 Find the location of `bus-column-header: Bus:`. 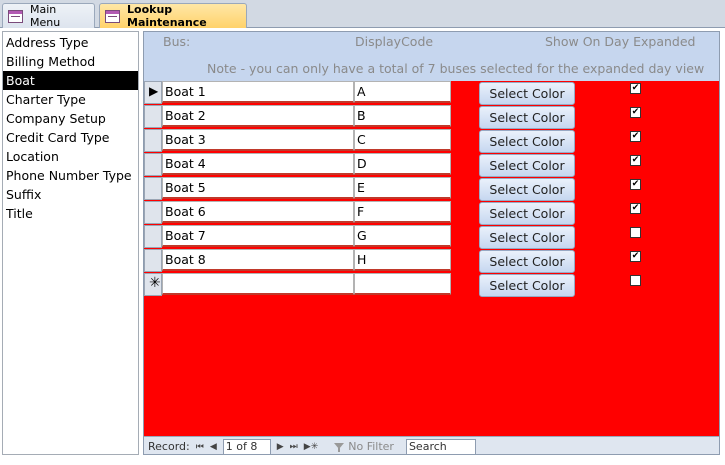

bus-column-header: Bus: is located at coordinates (177, 41).